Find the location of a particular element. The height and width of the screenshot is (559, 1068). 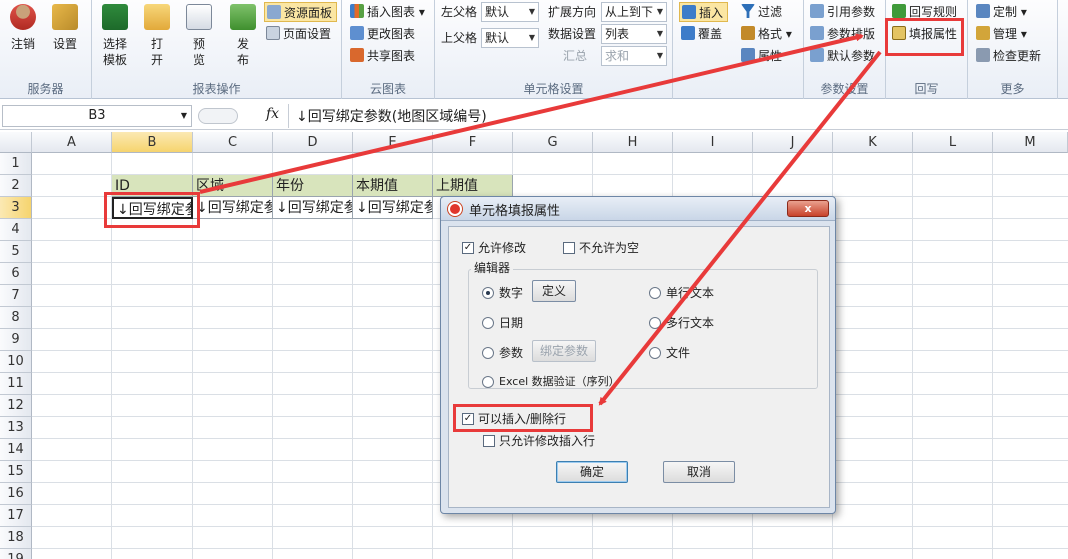

formula-bar-splitter is located at coordinates (218, 116).